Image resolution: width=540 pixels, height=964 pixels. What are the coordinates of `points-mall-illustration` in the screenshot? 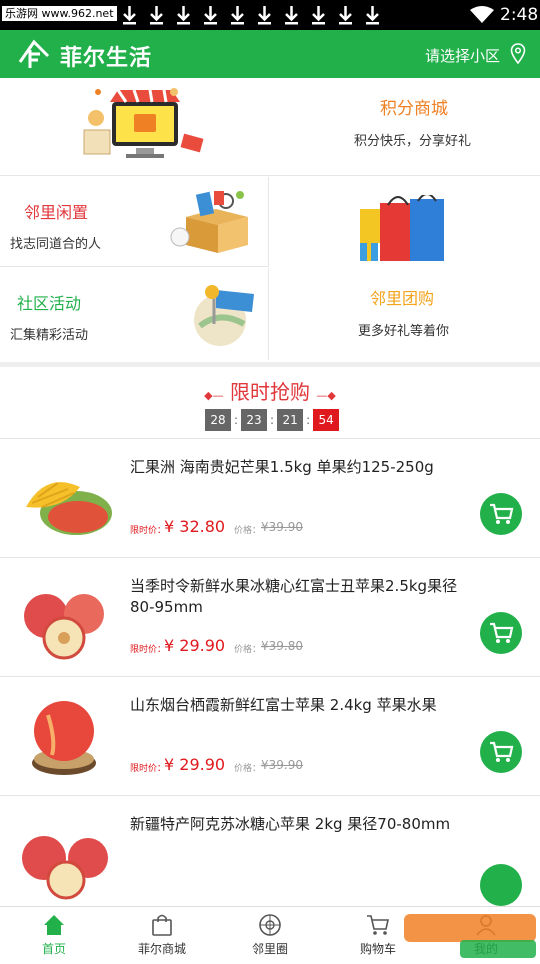 It's located at (143, 123).